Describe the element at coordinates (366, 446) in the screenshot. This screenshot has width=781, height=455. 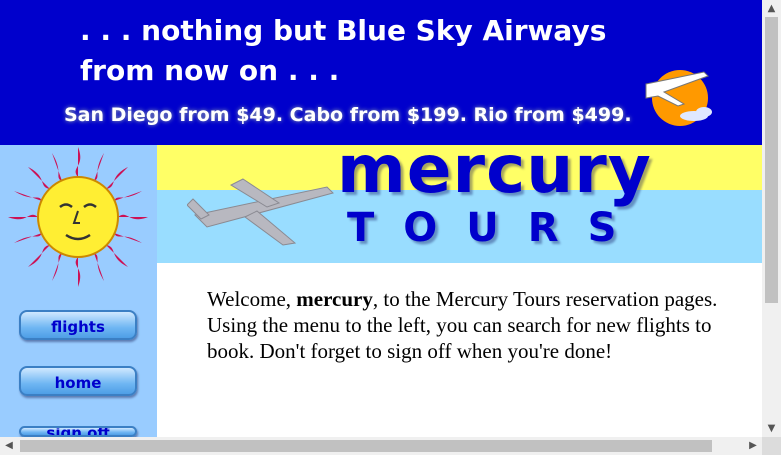
I see `horizontal-scroll-thumb` at that location.